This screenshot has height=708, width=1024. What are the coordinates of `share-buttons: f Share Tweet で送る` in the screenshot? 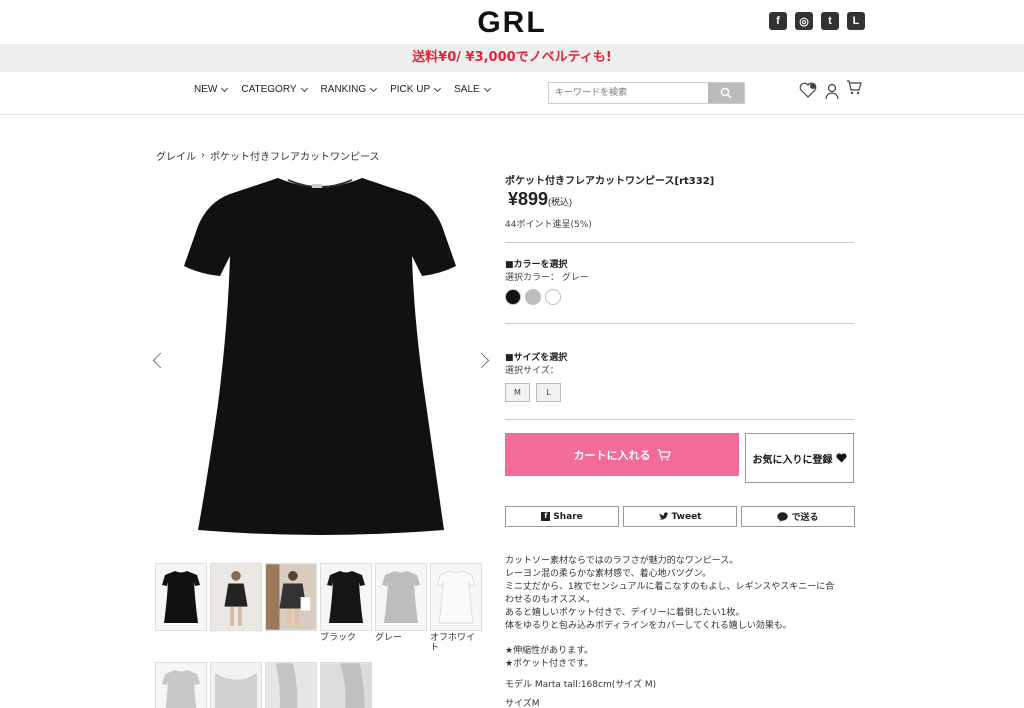 It's located at (680, 516).